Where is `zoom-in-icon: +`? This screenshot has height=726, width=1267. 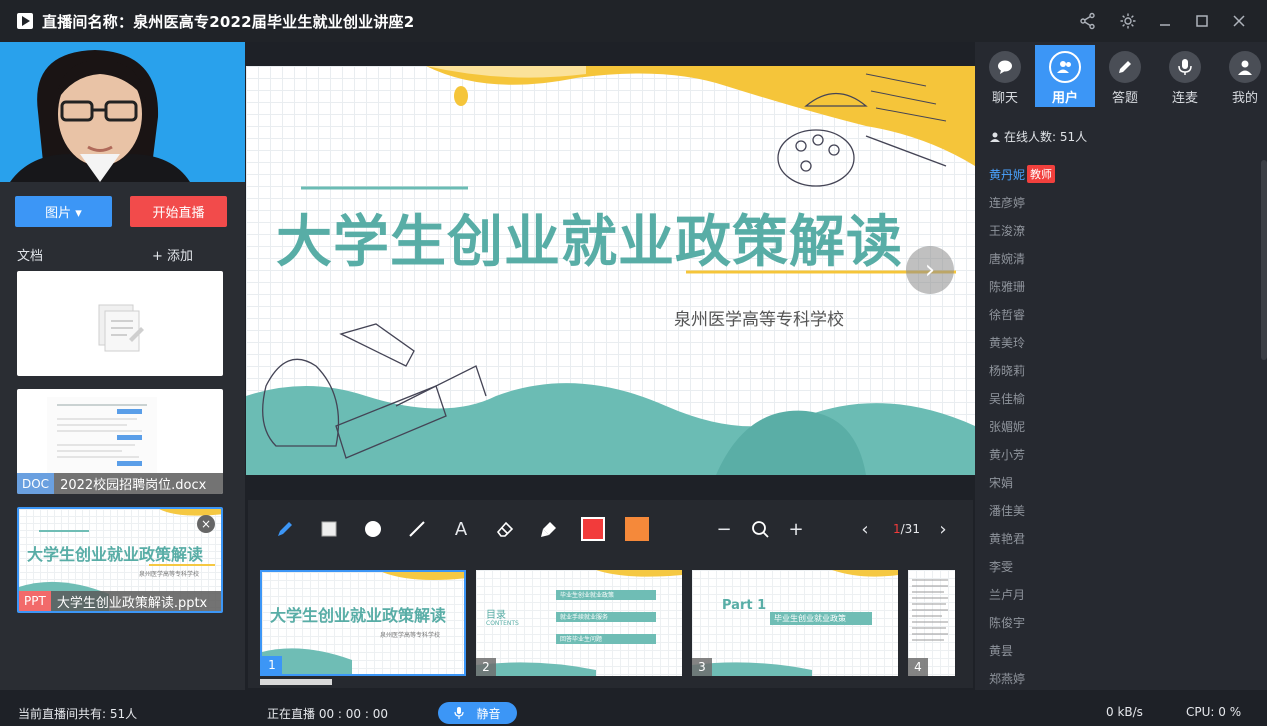
zoom-in-icon: + is located at coordinates (796, 529).